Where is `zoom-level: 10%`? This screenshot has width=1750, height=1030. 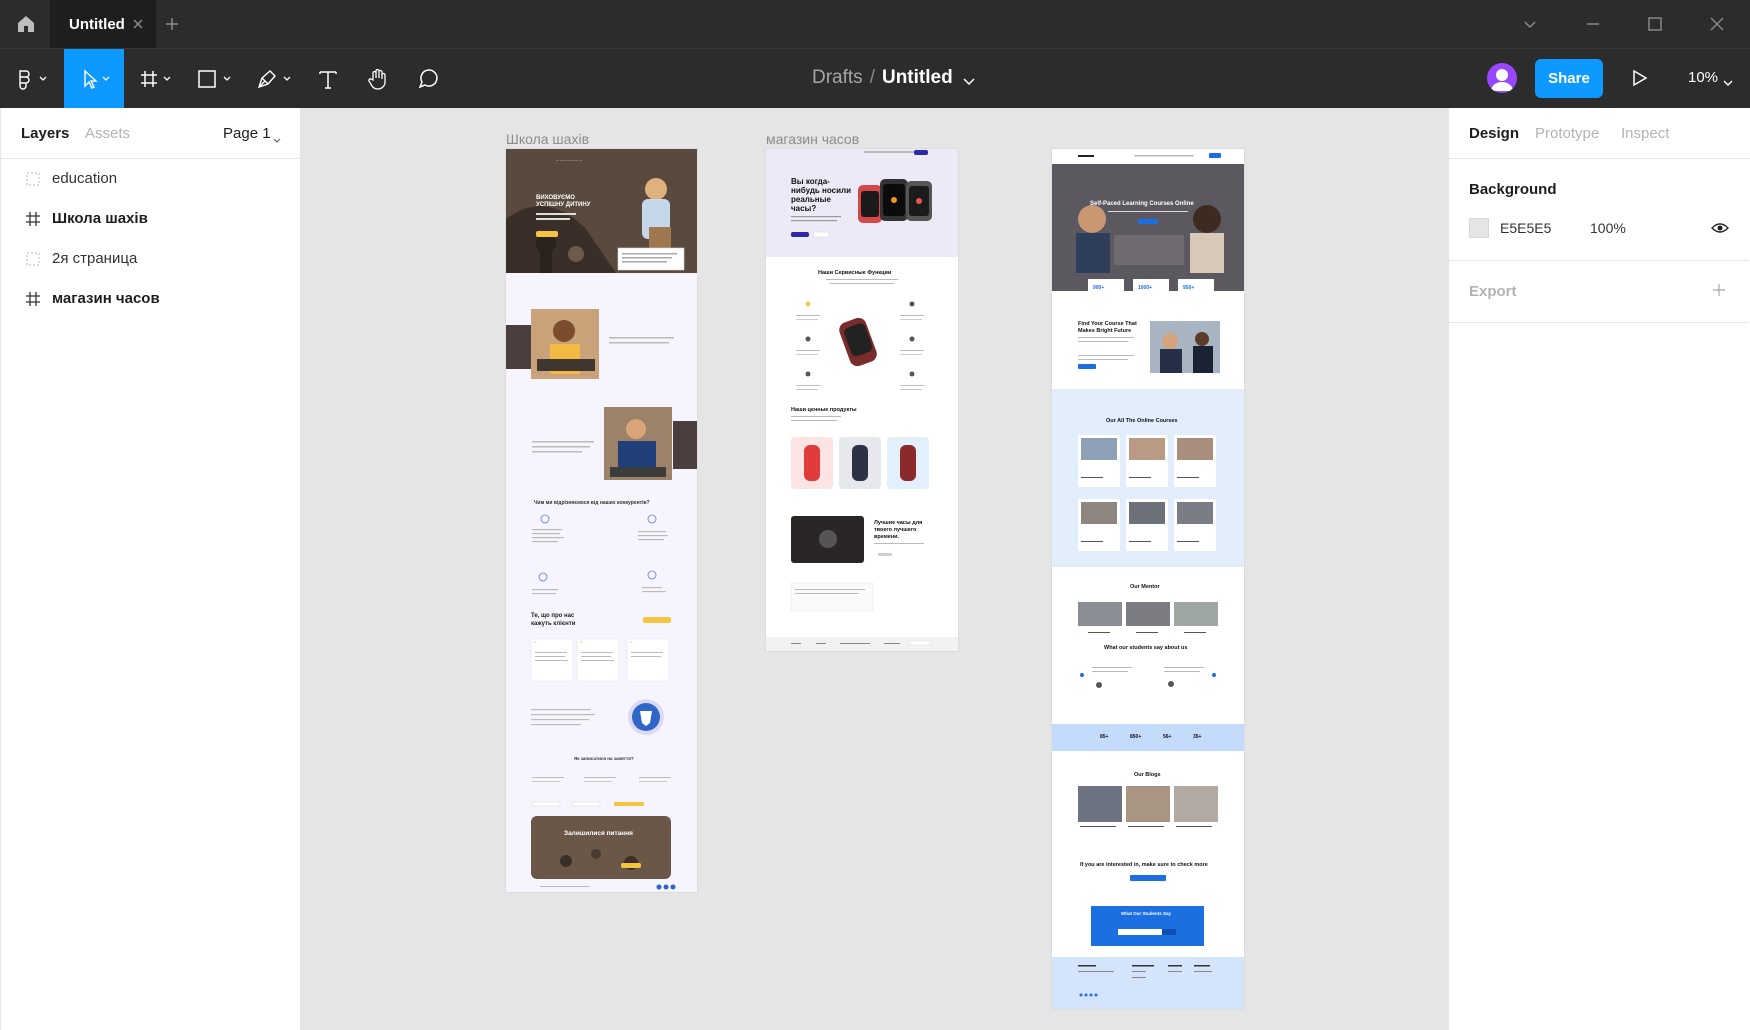 zoom-level: 10% is located at coordinates (1703, 77).